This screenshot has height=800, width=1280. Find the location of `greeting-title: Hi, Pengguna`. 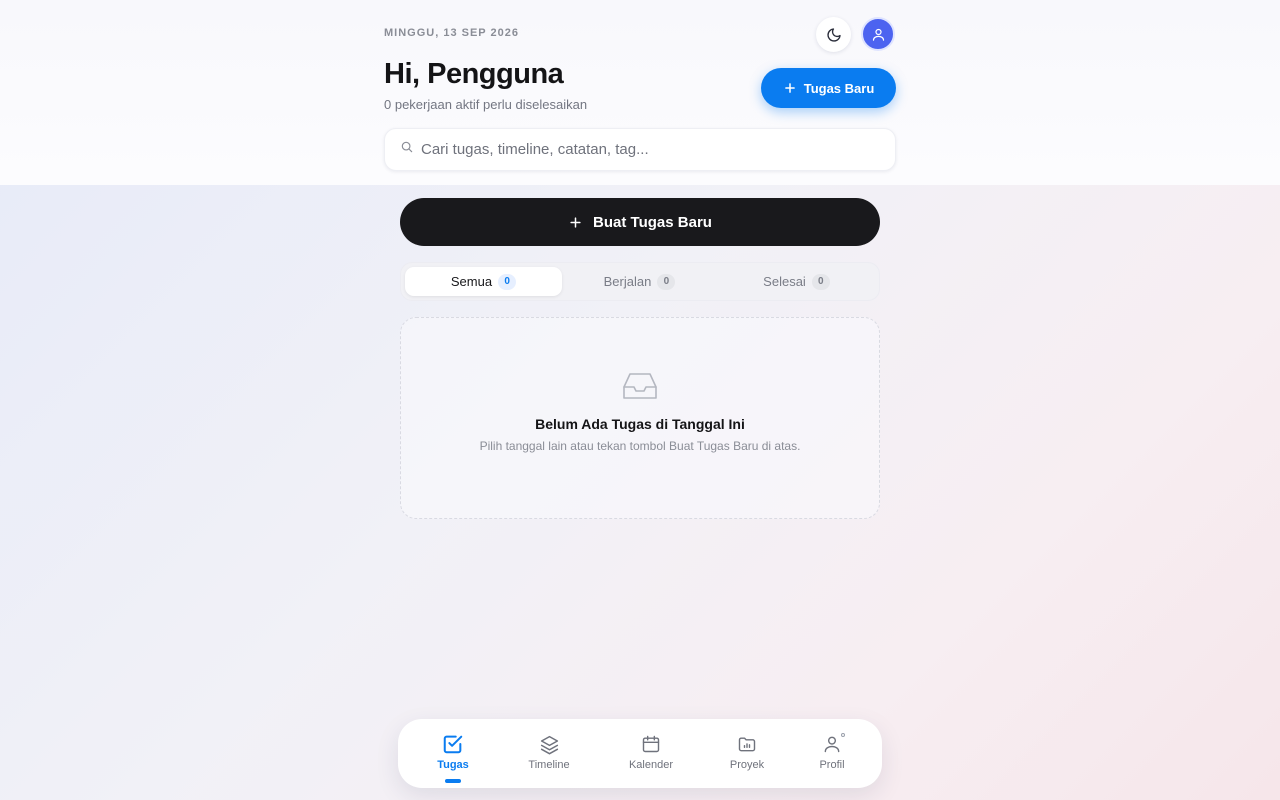

greeting-title: Hi, Pengguna is located at coordinates (474, 74).